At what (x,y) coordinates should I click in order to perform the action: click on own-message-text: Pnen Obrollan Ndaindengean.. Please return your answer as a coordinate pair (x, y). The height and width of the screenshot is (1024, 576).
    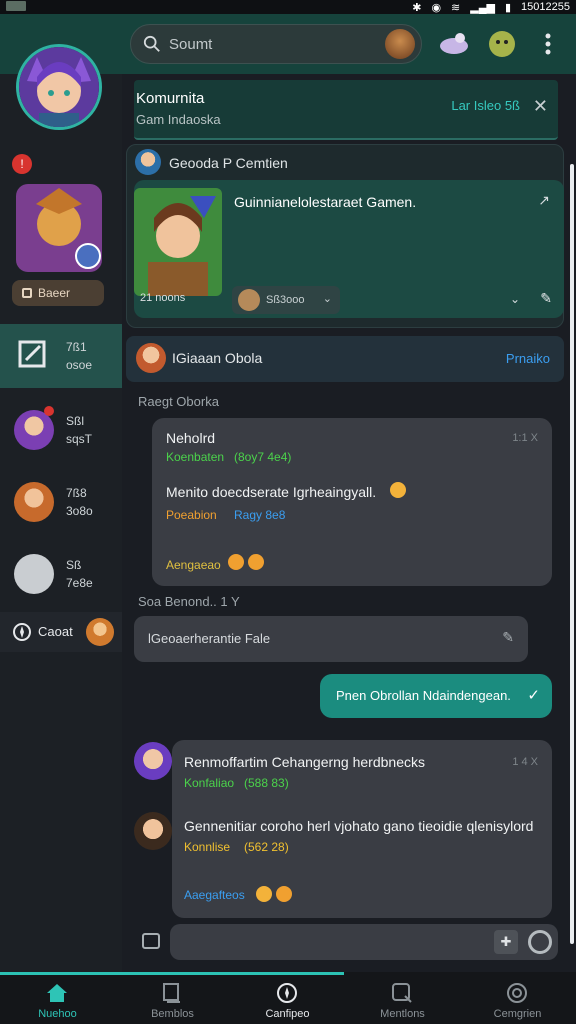
    Looking at the image, I should click on (423, 695).